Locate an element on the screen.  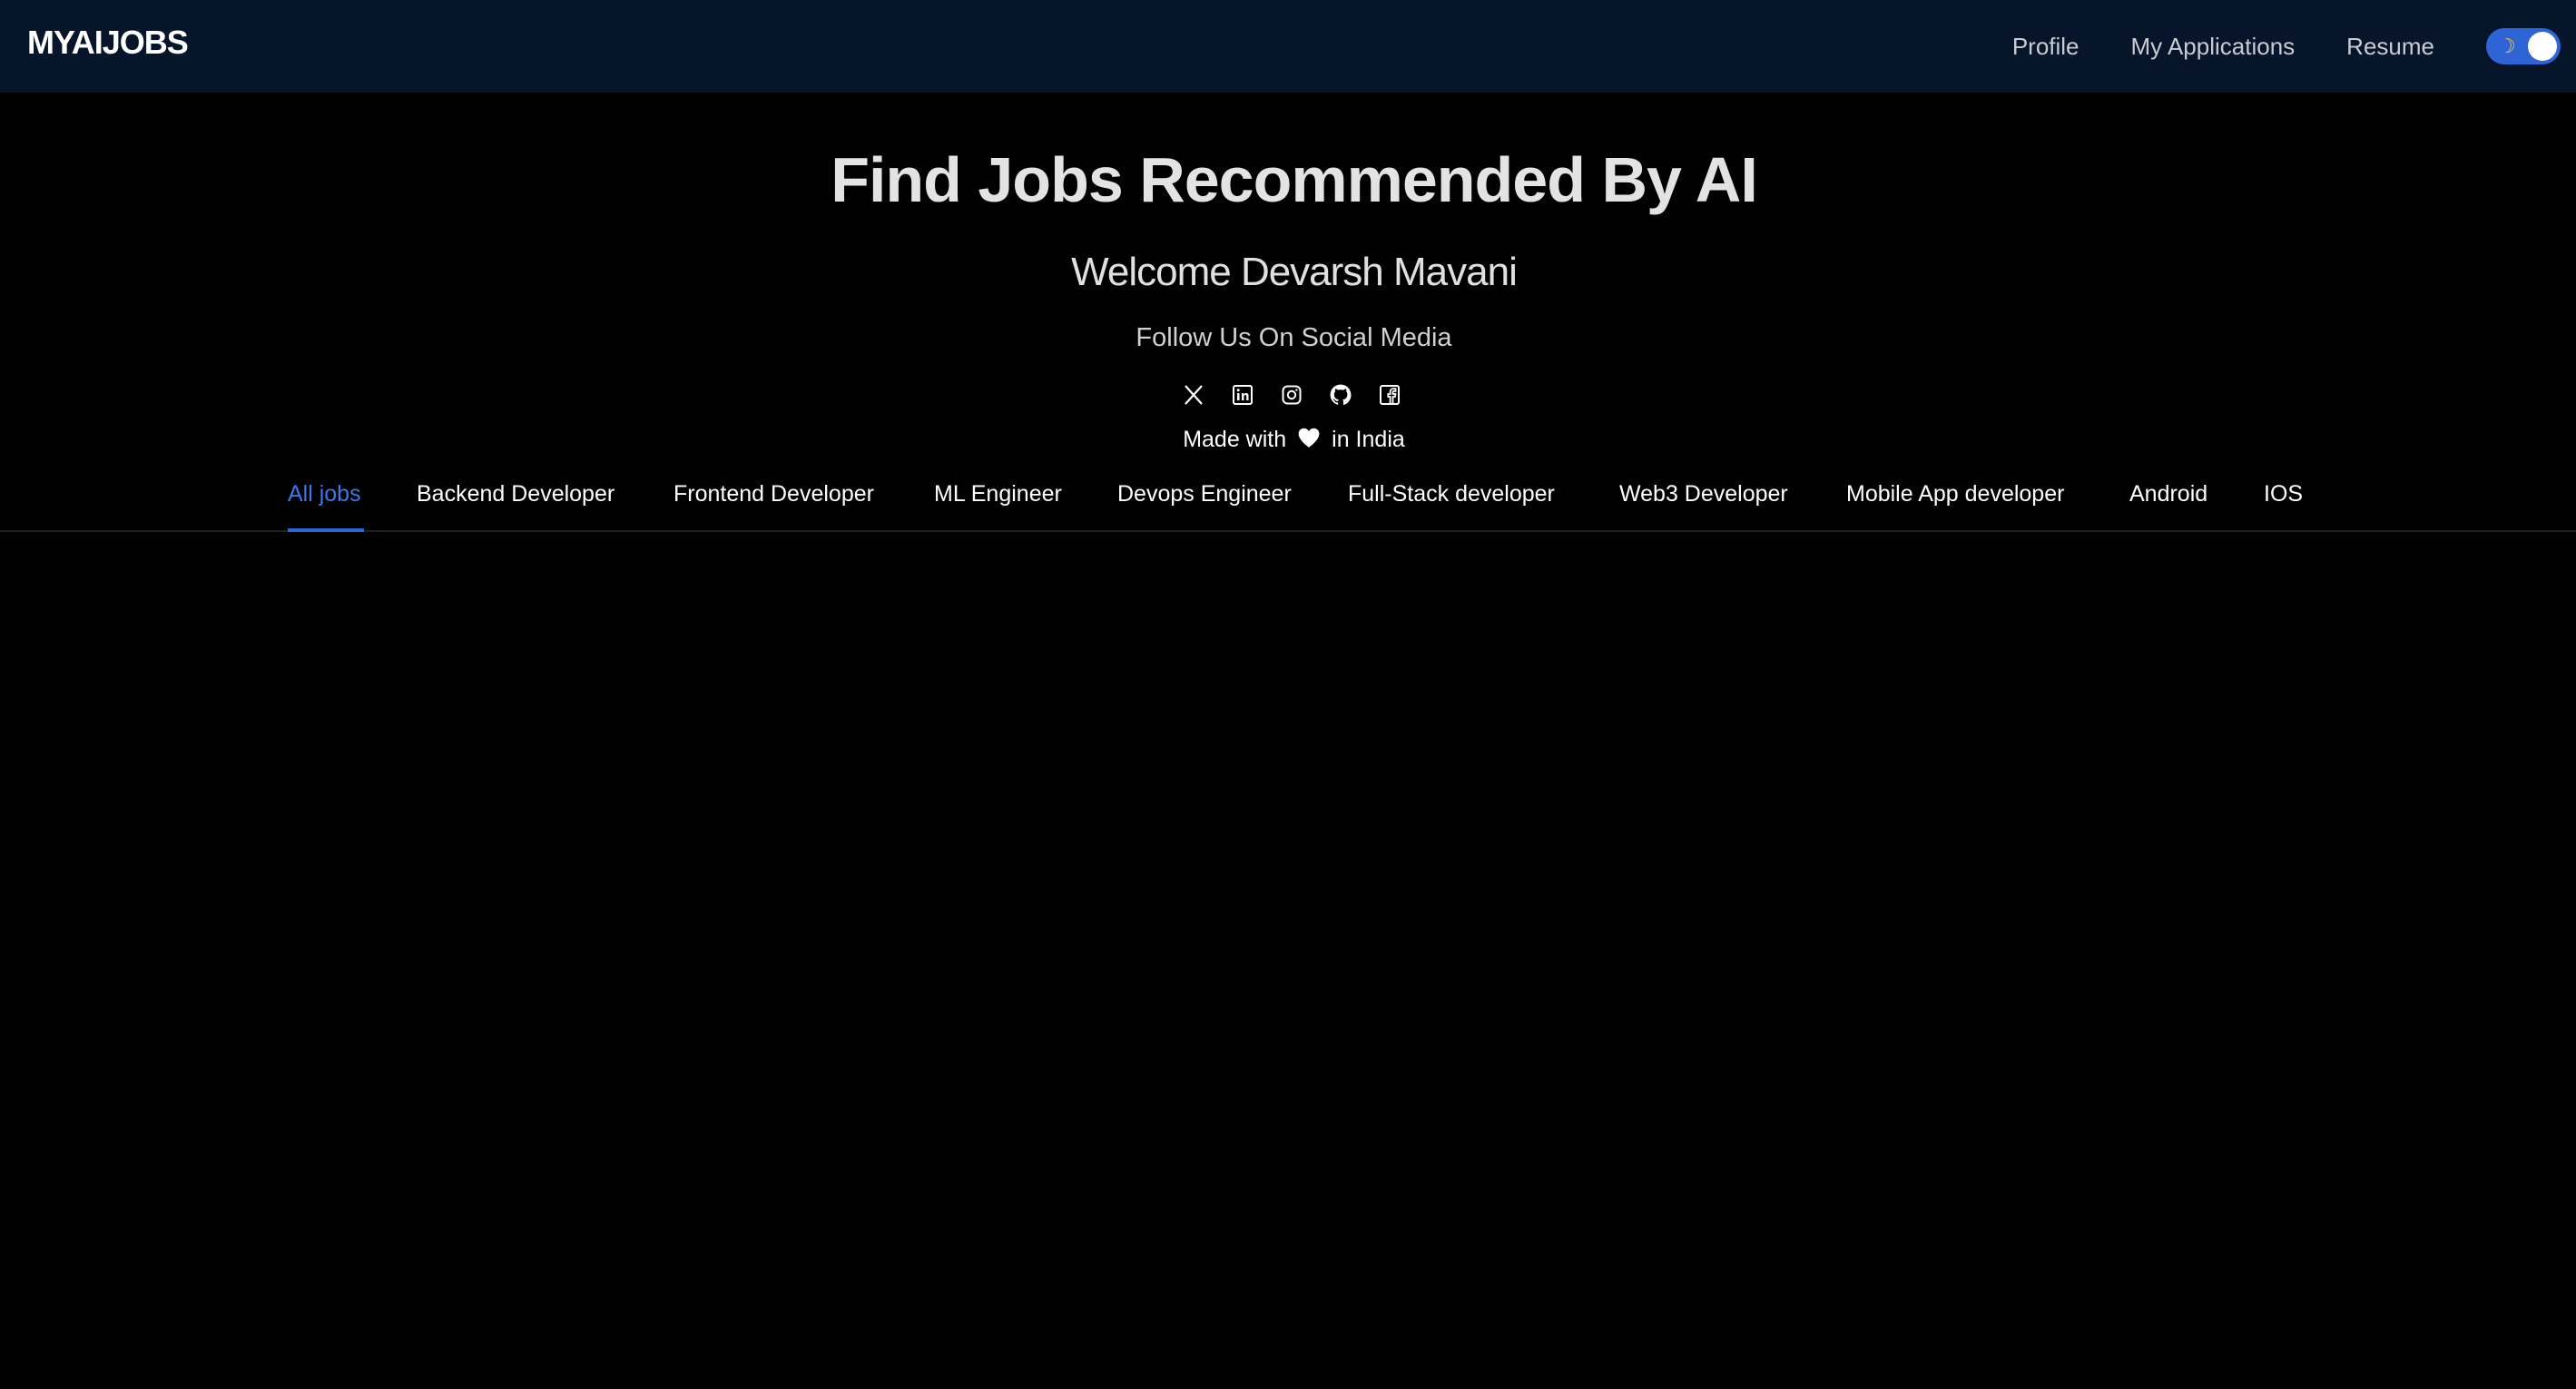
tab-all-jobs: All jobs is located at coordinates (324, 494).